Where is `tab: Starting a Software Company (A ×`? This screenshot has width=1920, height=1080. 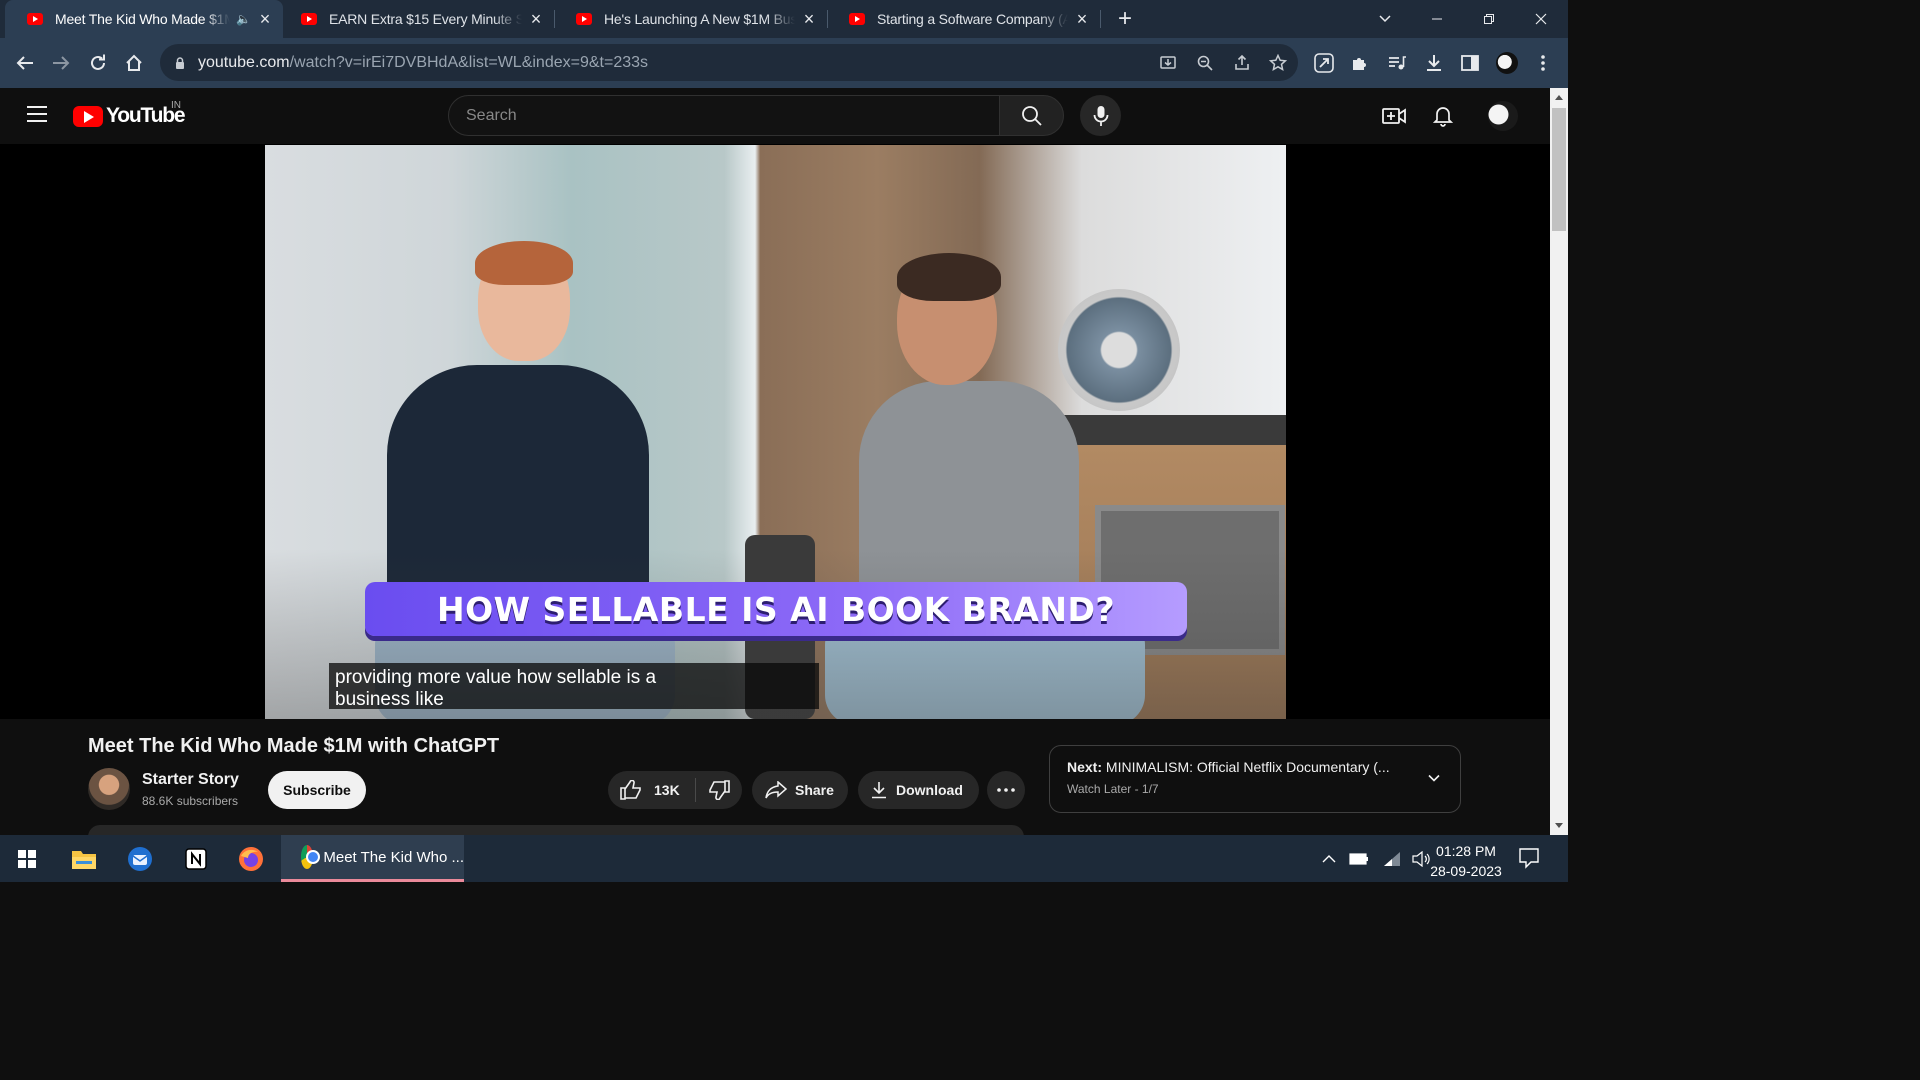 tab: Starting a Software Company (A × is located at coordinates (963, 19).